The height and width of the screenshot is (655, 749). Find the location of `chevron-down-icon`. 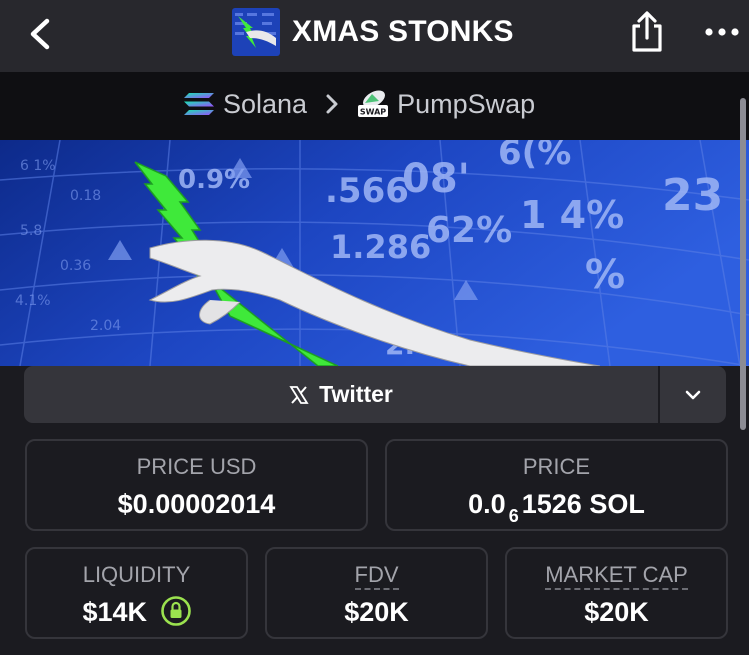

chevron-down-icon is located at coordinates (693, 394).